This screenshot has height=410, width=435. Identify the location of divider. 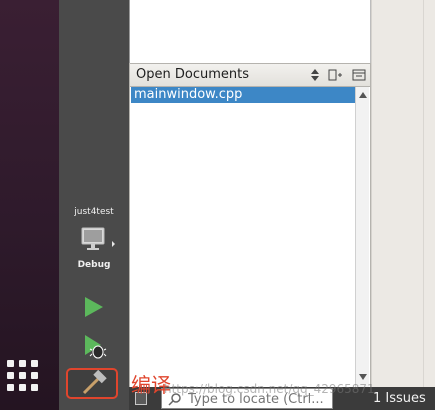
(423, 193).